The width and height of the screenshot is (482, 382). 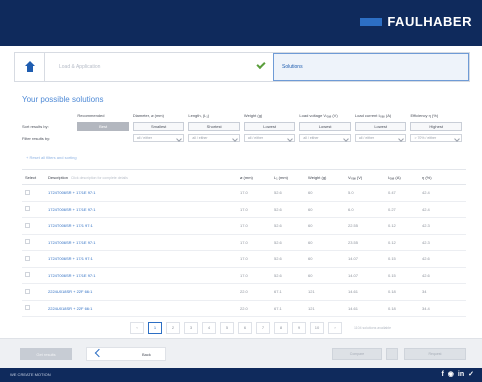 I want to click on row-efficiency: 42.6, so click(x=426, y=259).